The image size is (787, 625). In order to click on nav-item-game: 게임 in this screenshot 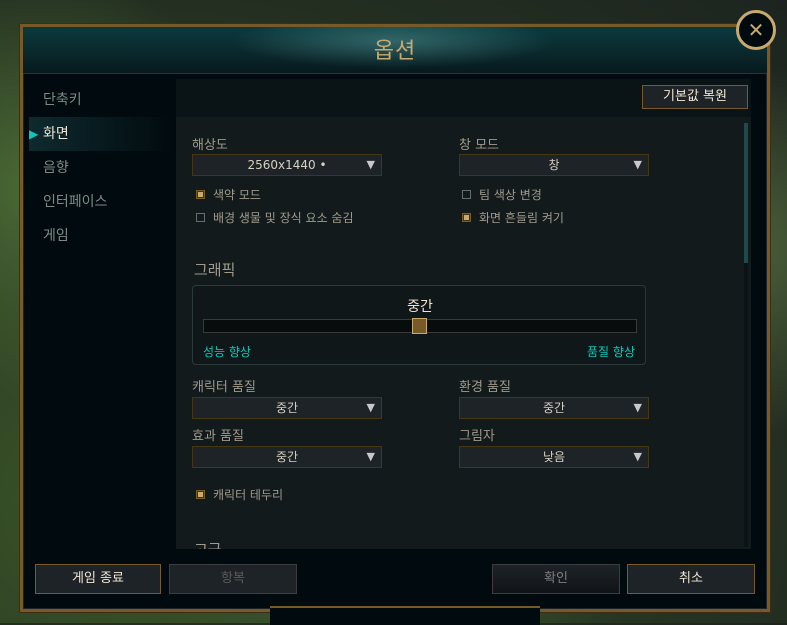, I will do `click(101, 236)`.